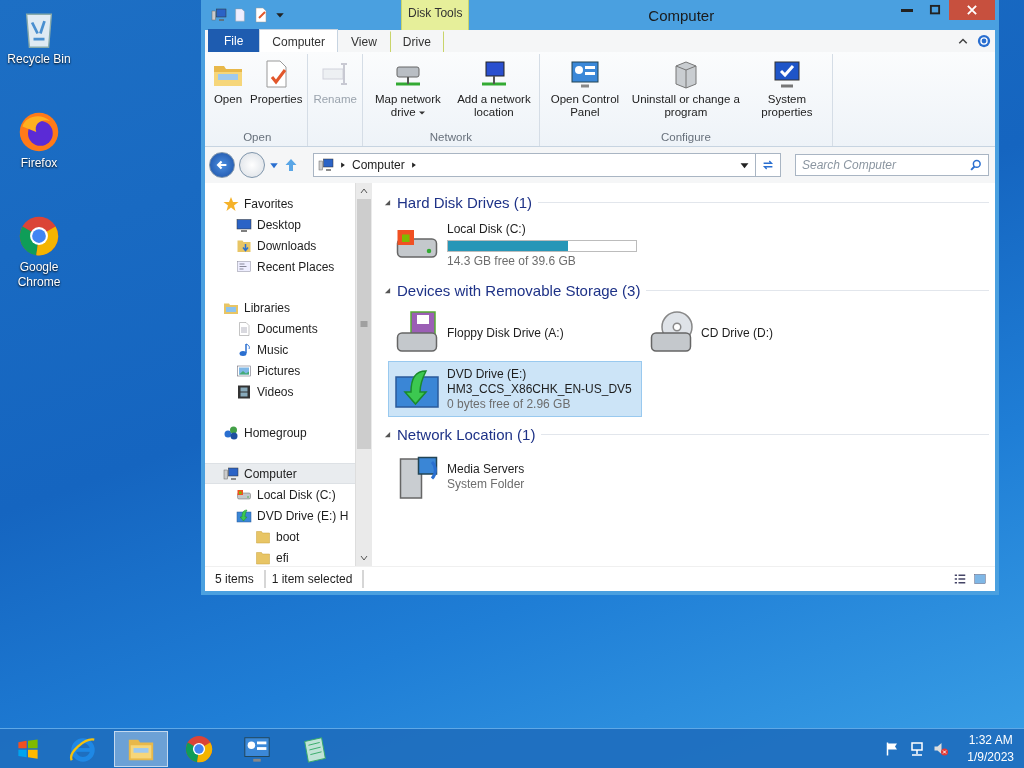 The width and height of the screenshot is (1024, 768). I want to click on nav-pane-item: Homegroup, so click(280, 432).